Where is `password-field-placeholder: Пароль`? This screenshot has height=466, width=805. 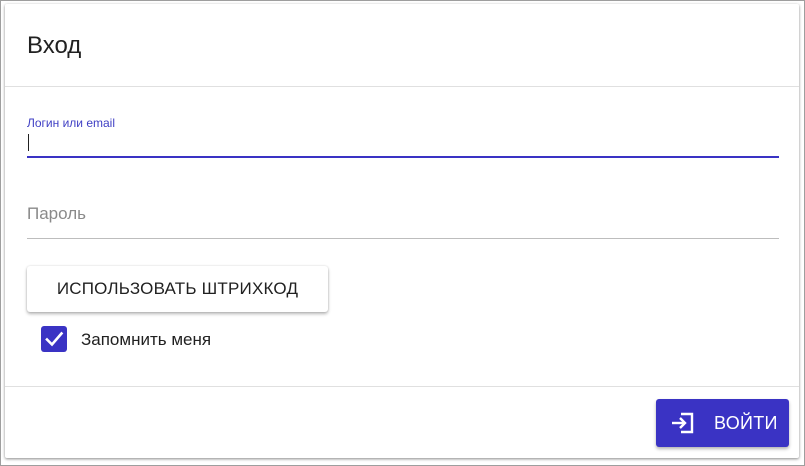 password-field-placeholder: Пароль is located at coordinates (56, 213).